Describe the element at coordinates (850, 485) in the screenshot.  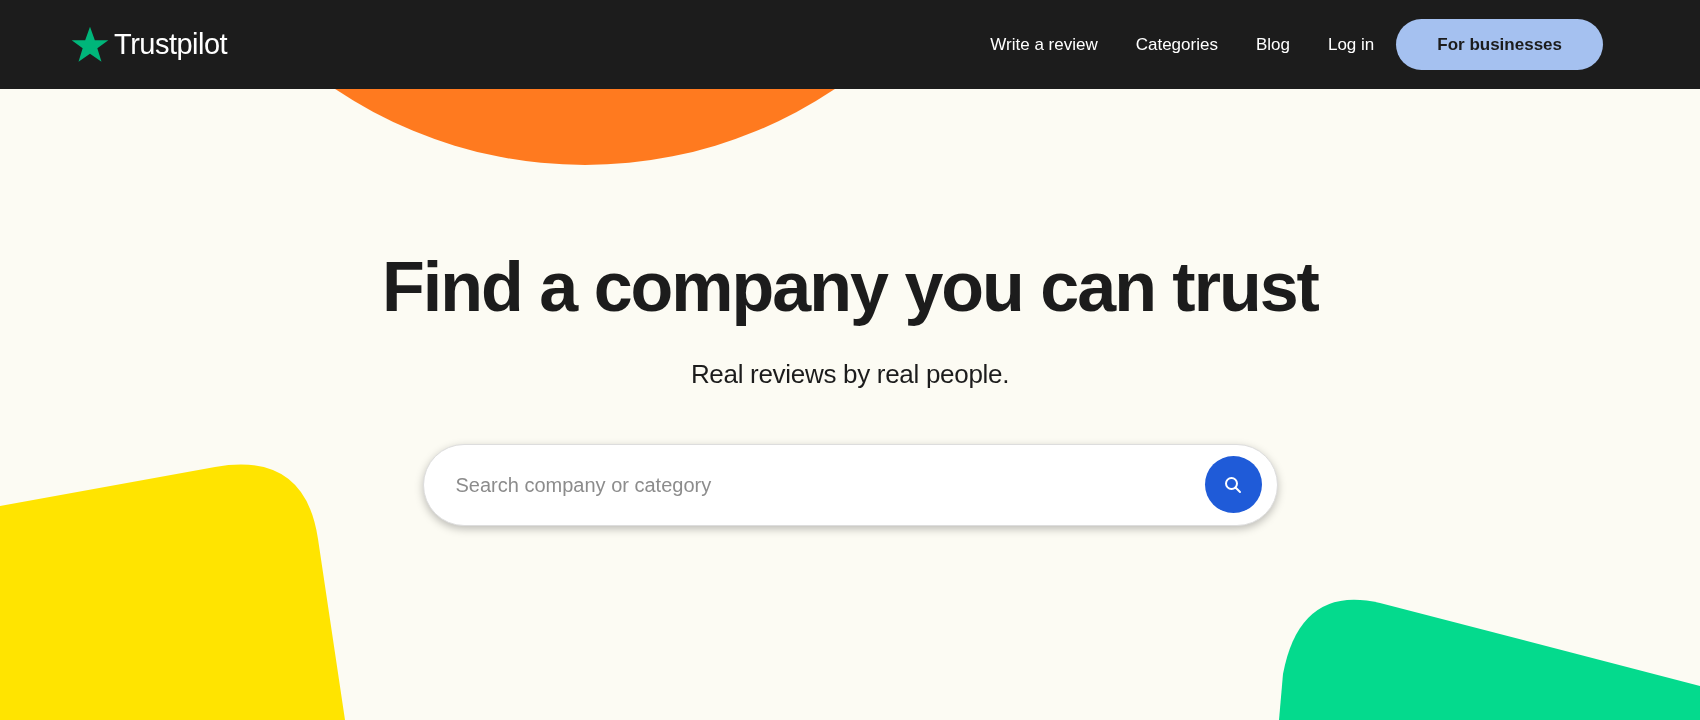
I see `search-field: Search company or category` at that location.